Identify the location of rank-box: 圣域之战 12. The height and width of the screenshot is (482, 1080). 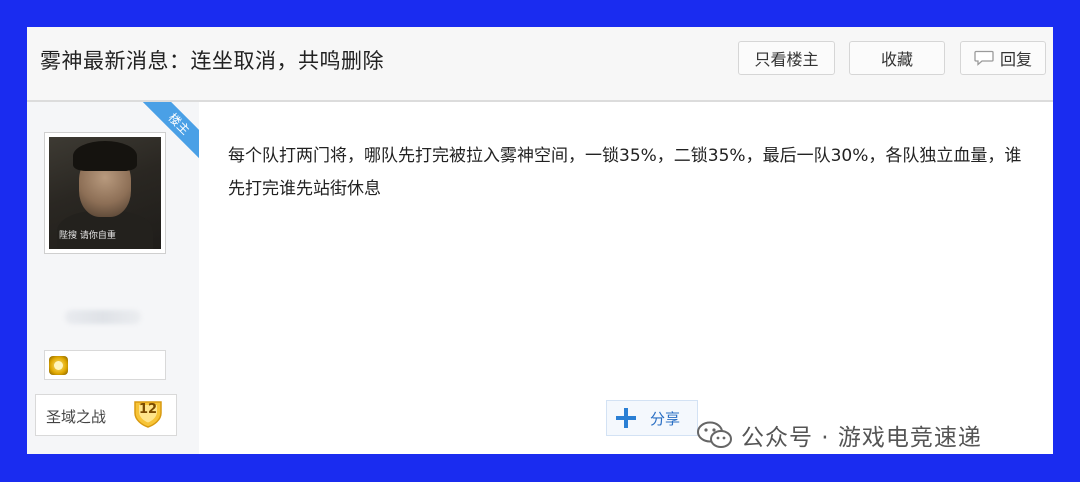
(106, 415).